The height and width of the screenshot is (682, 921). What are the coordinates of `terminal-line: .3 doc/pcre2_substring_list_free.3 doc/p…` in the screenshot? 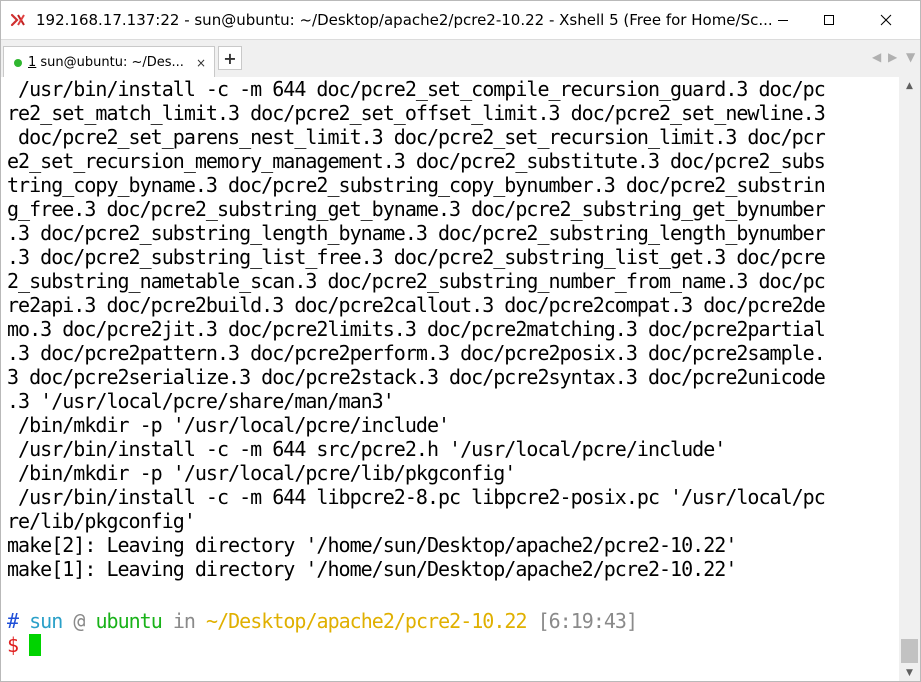 It's located at (416, 257).